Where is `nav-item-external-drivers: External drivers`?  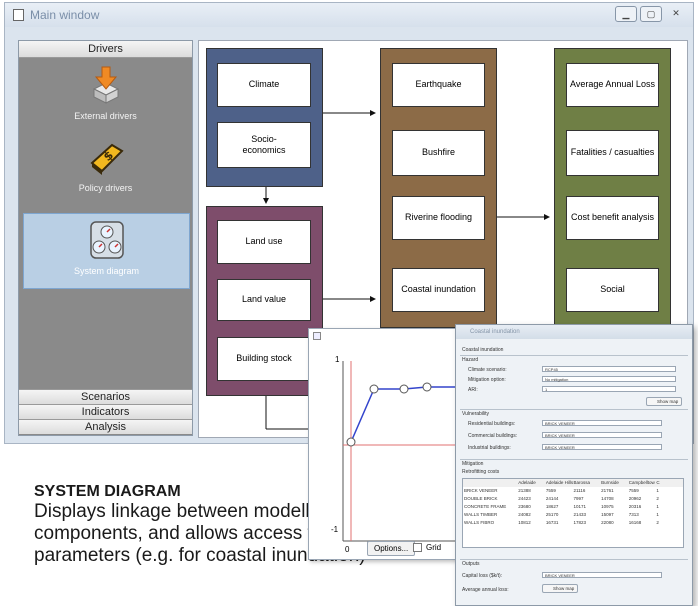 nav-item-external-drivers: External drivers is located at coordinates (105, 93).